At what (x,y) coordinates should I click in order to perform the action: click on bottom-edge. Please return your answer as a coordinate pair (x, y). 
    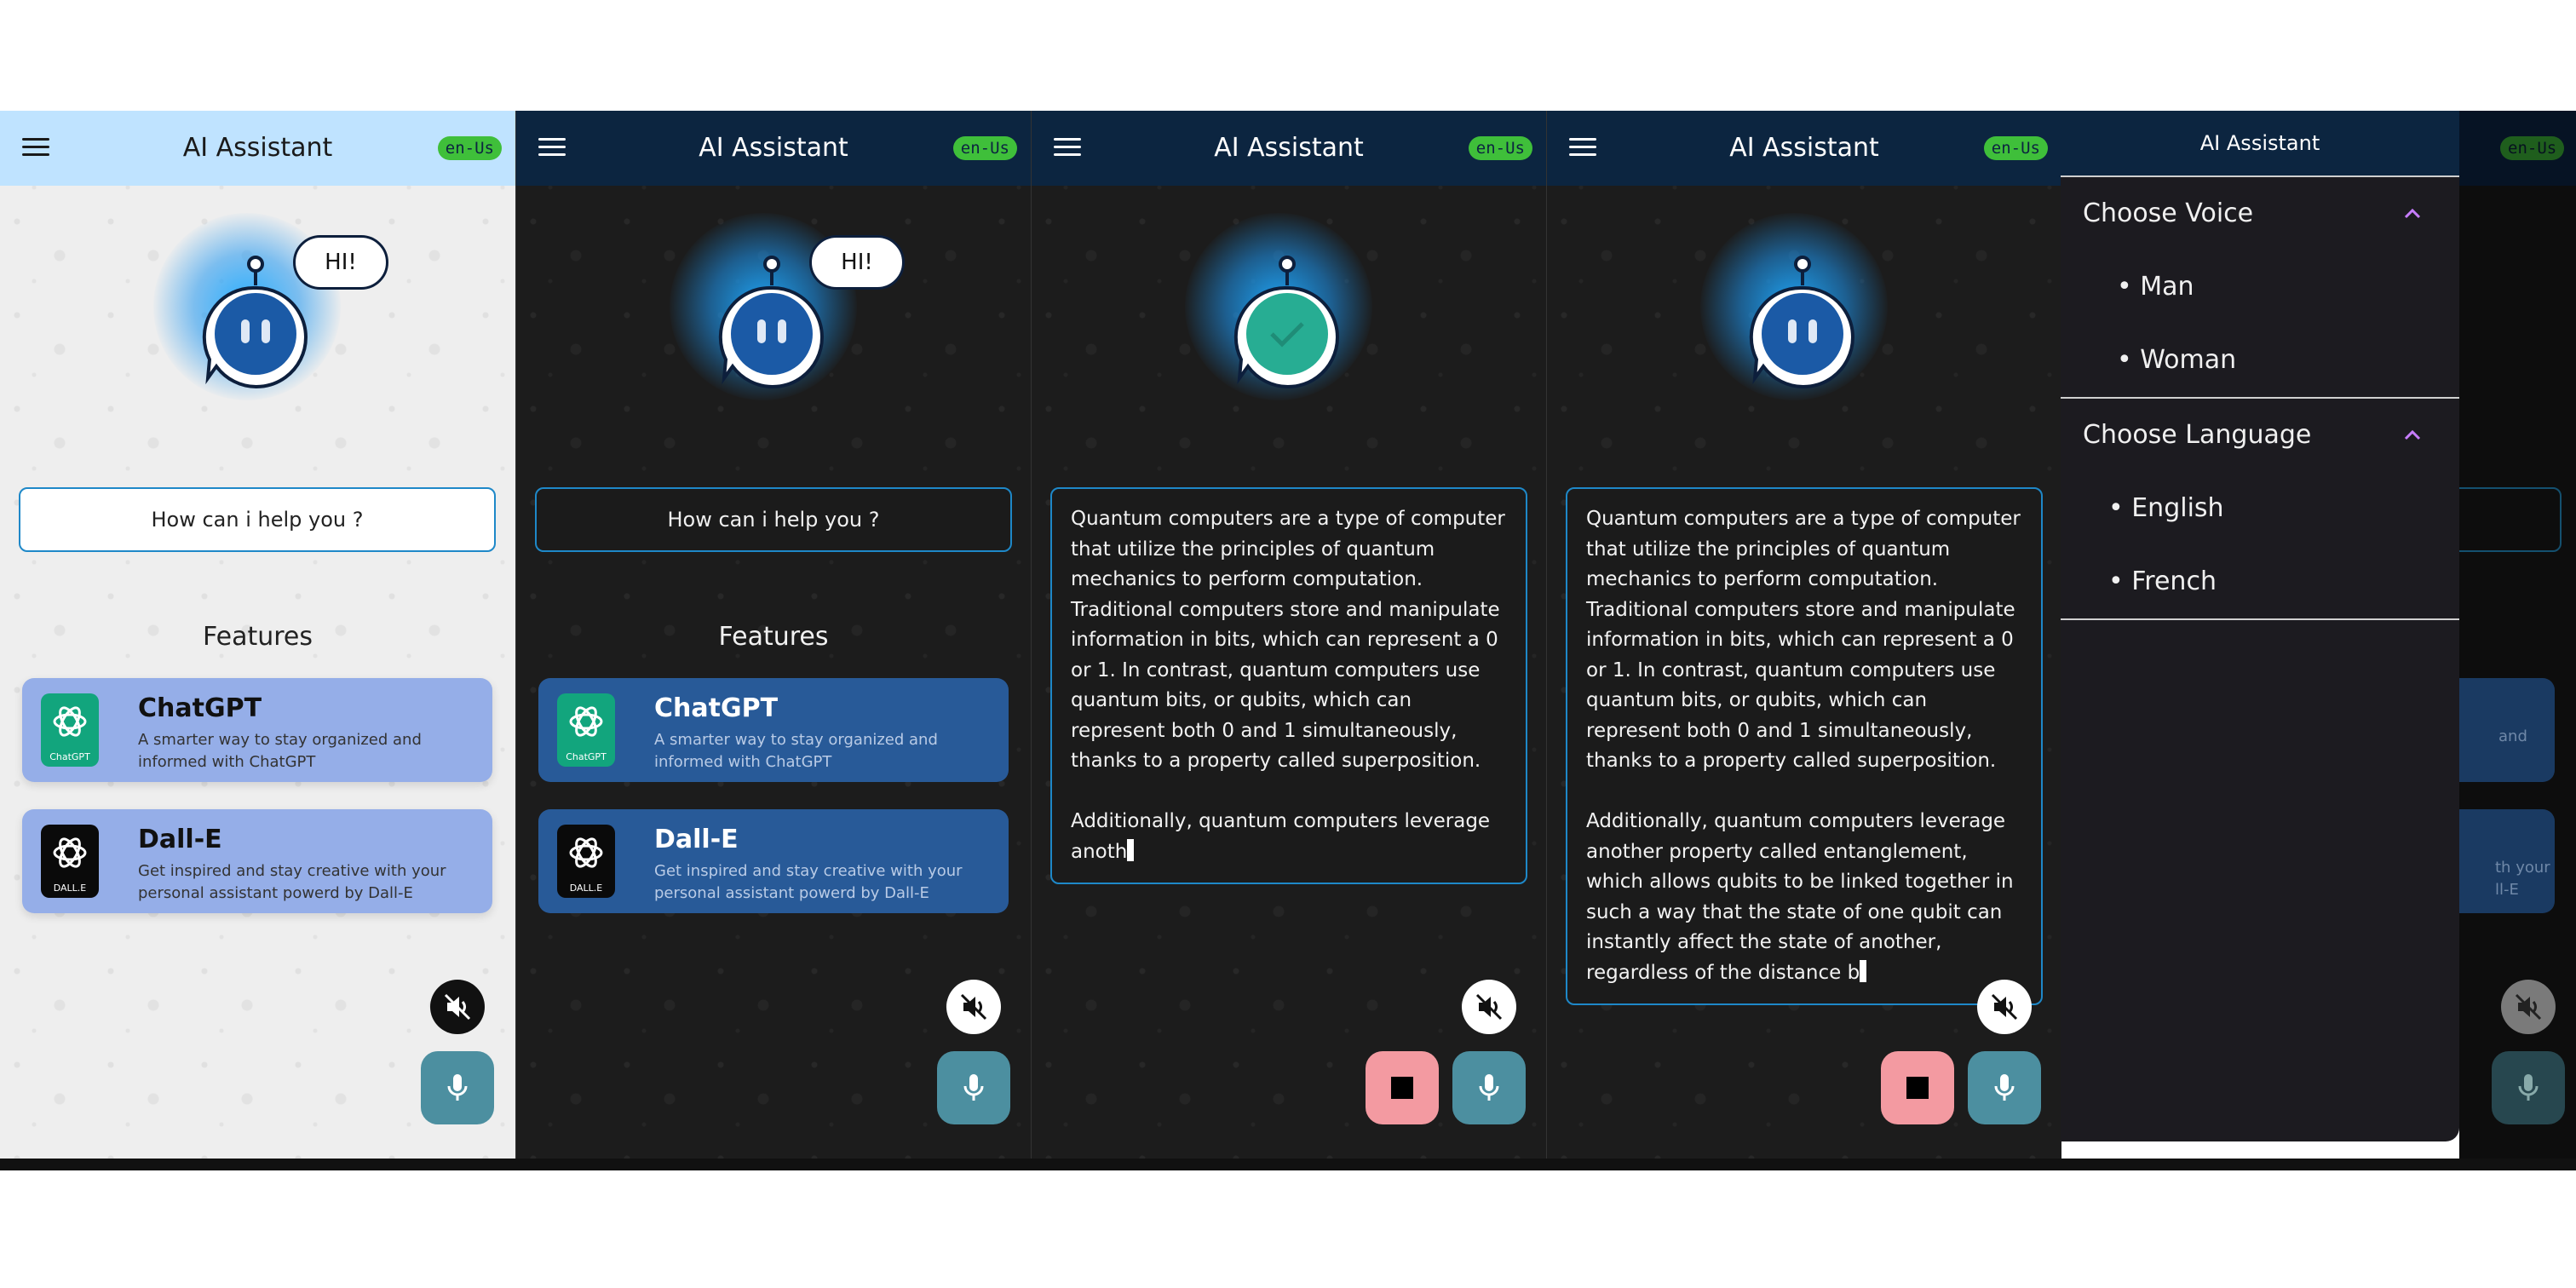
    Looking at the image, I should click on (1288, 1165).